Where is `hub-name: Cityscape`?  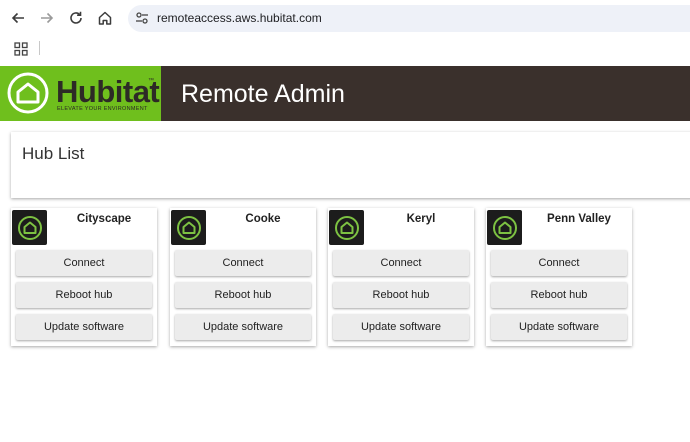
hub-name: Cityscape is located at coordinates (104, 219).